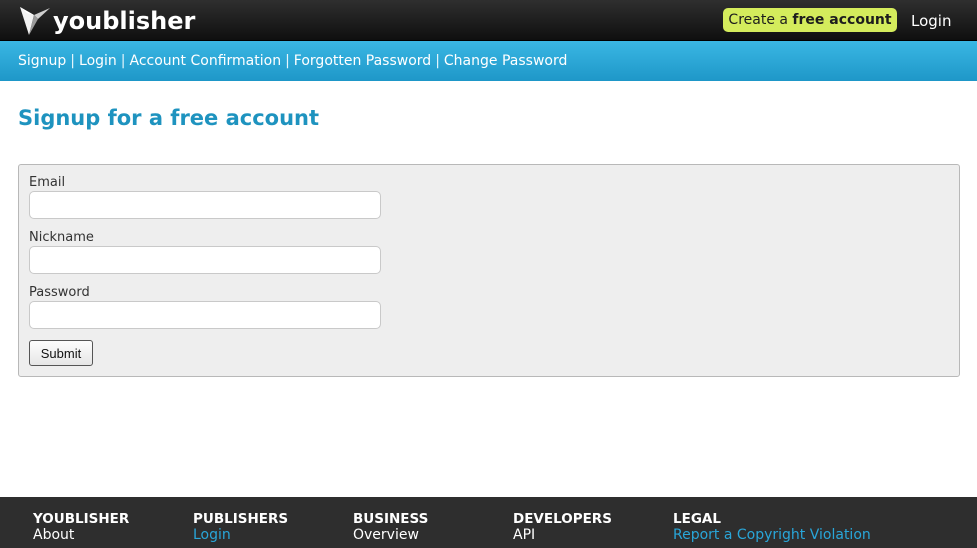  Describe the element at coordinates (35, 21) in the screenshot. I see `origami-bird-logo-icon` at that location.